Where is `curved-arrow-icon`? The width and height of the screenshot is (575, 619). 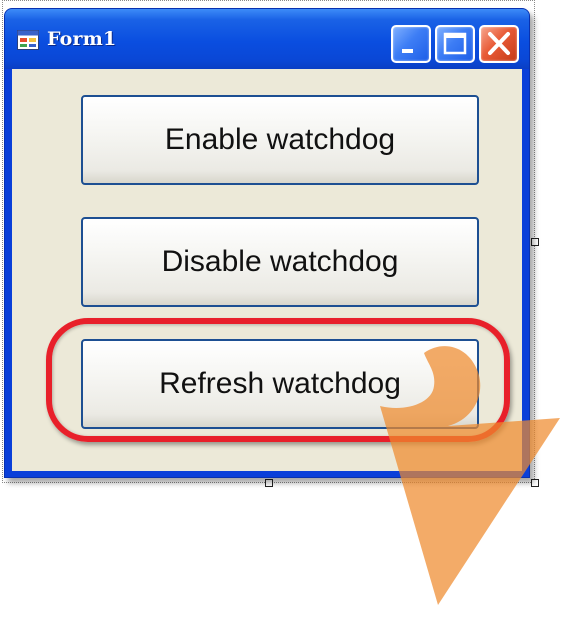
curved-arrow-icon is located at coordinates (470, 475).